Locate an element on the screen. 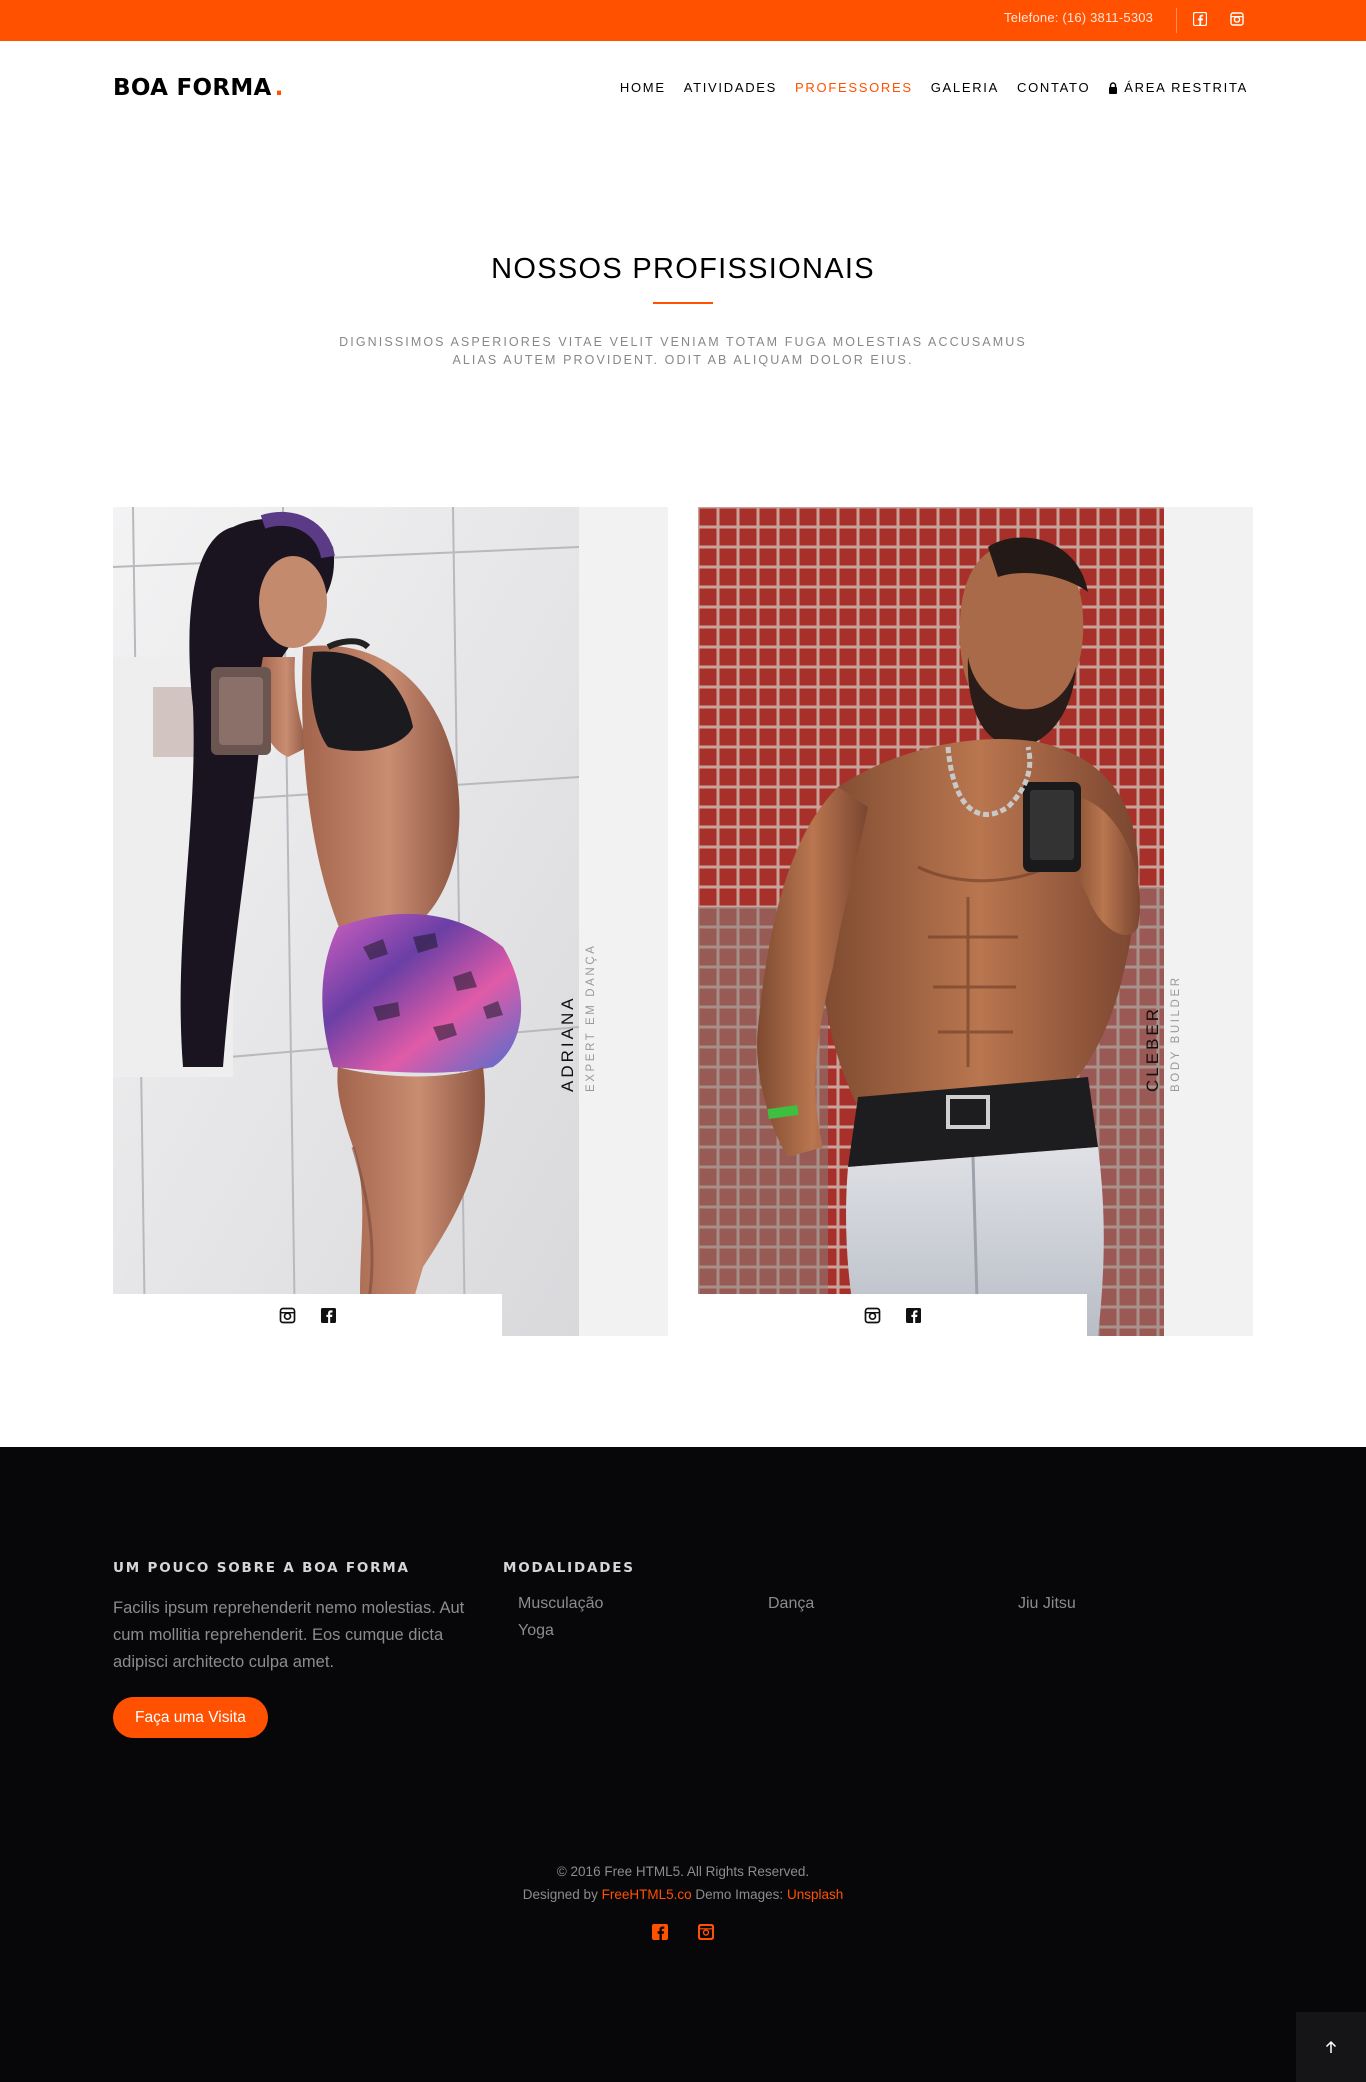 The height and width of the screenshot is (2082, 1366). designer-link: FreeHTML5.co is located at coordinates (647, 1894).